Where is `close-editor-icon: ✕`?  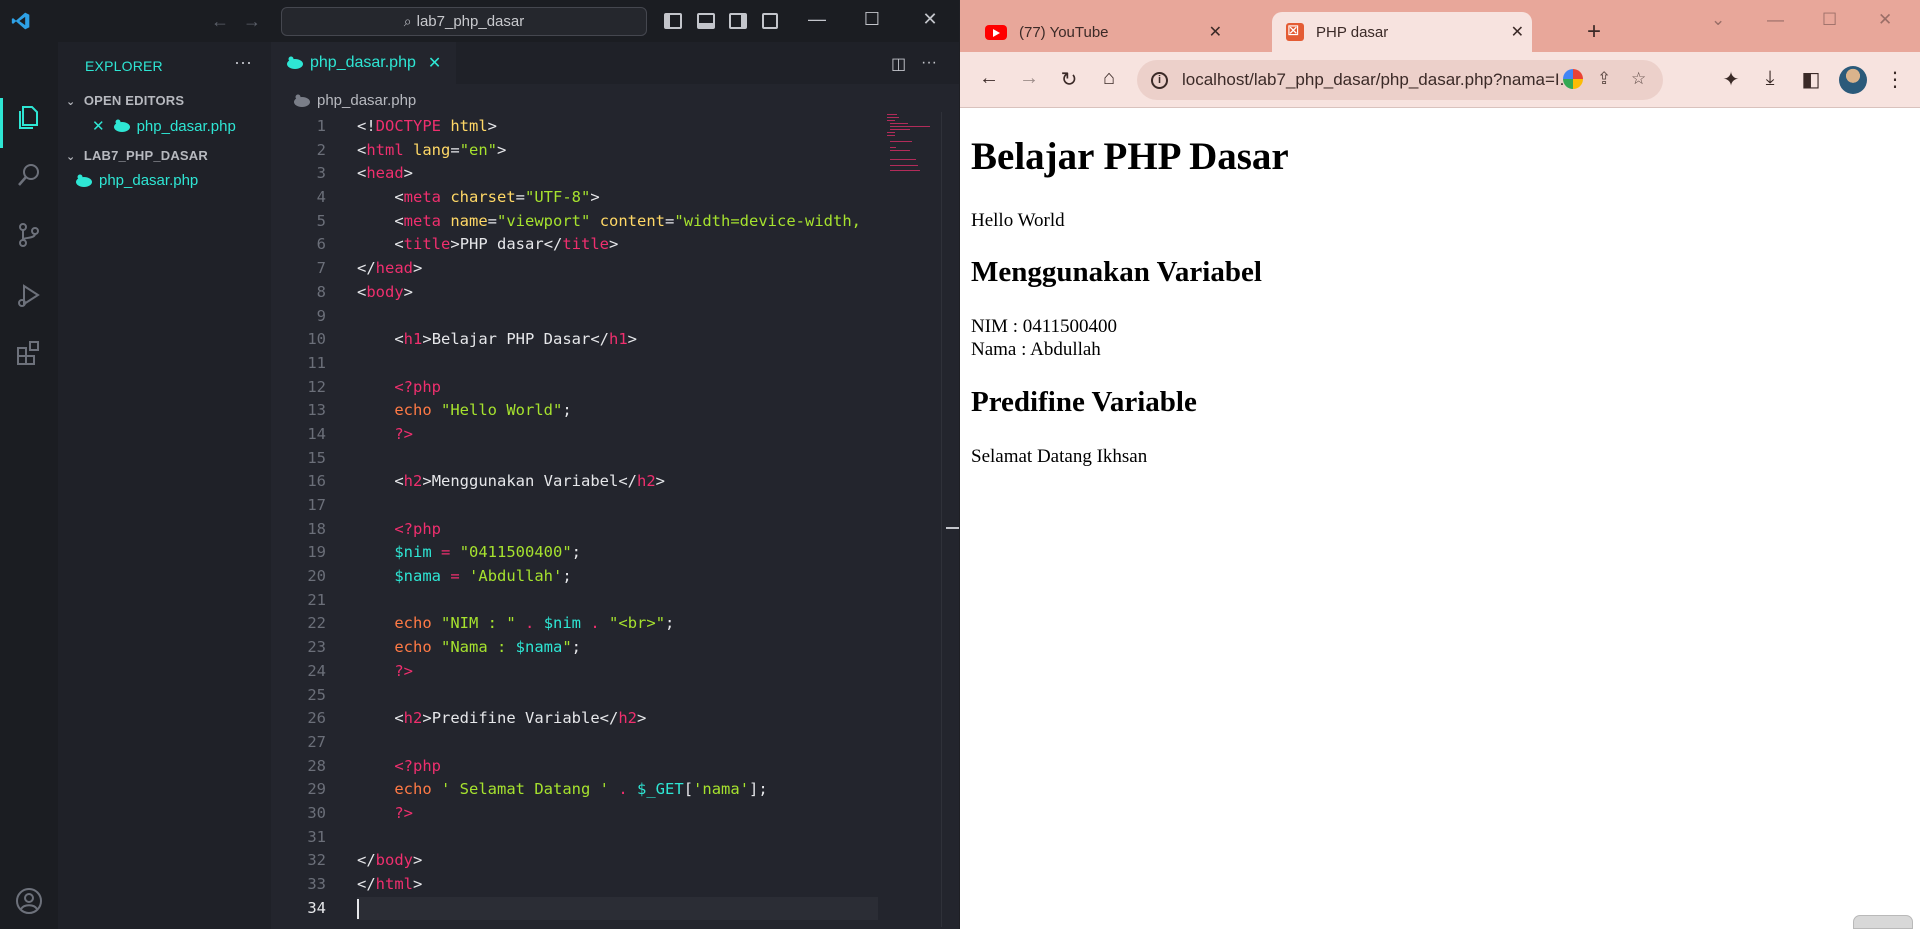
close-editor-icon: ✕ is located at coordinates (98, 126).